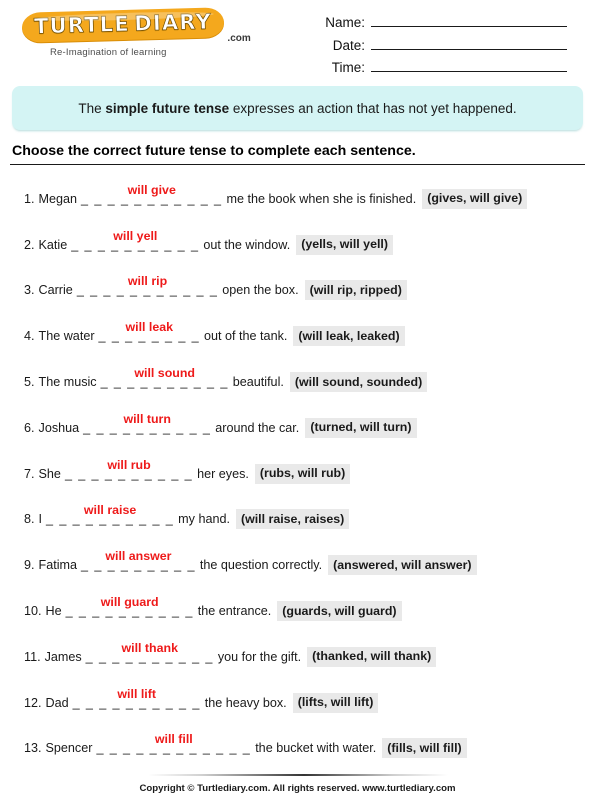  I want to click on question-text-after-blank: out of the tank., so click(246, 336).